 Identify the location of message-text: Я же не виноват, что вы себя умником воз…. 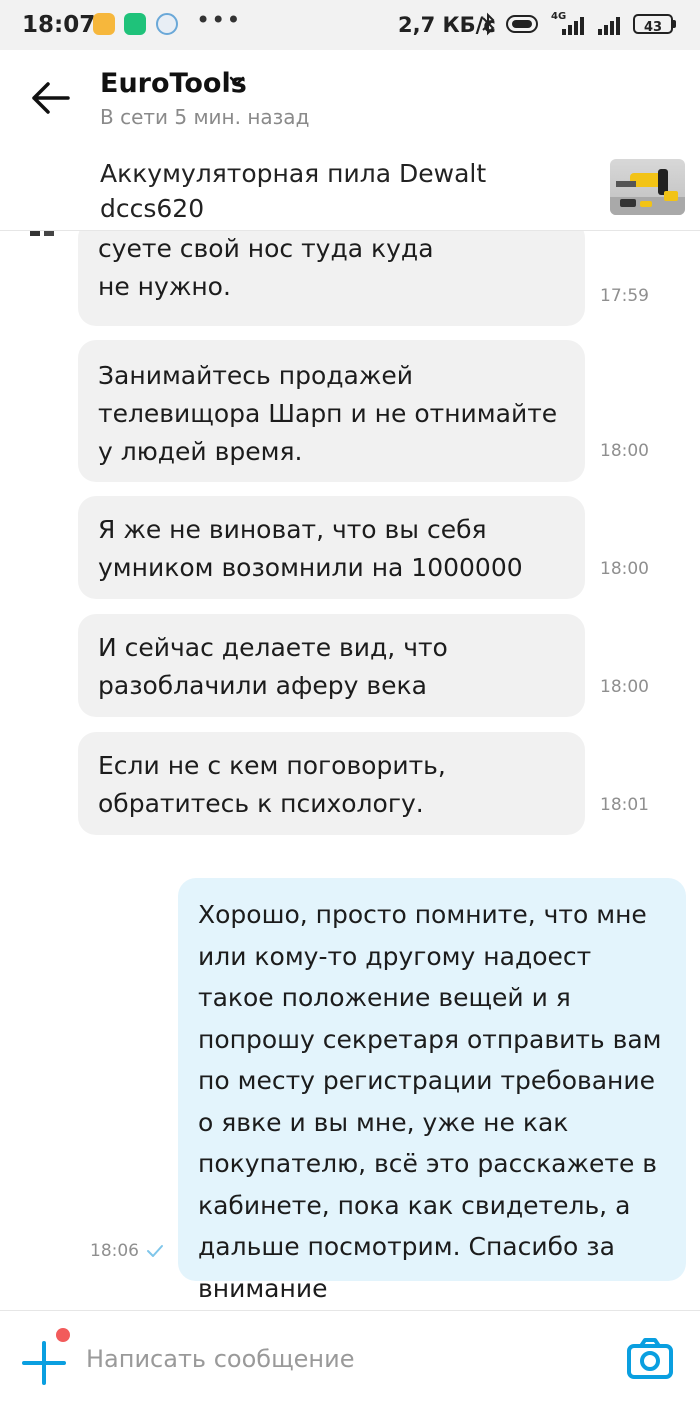
(310, 548).